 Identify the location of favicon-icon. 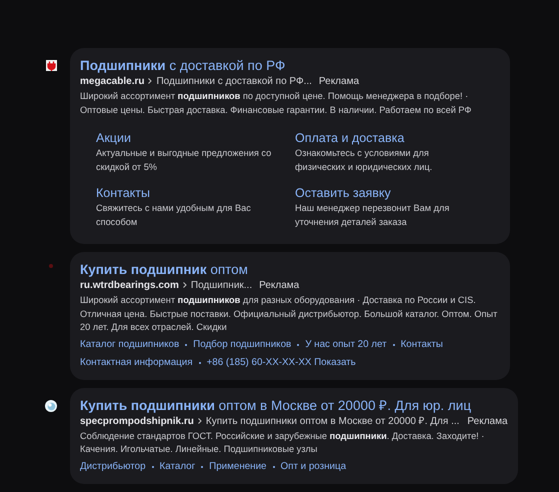
(51, 266).